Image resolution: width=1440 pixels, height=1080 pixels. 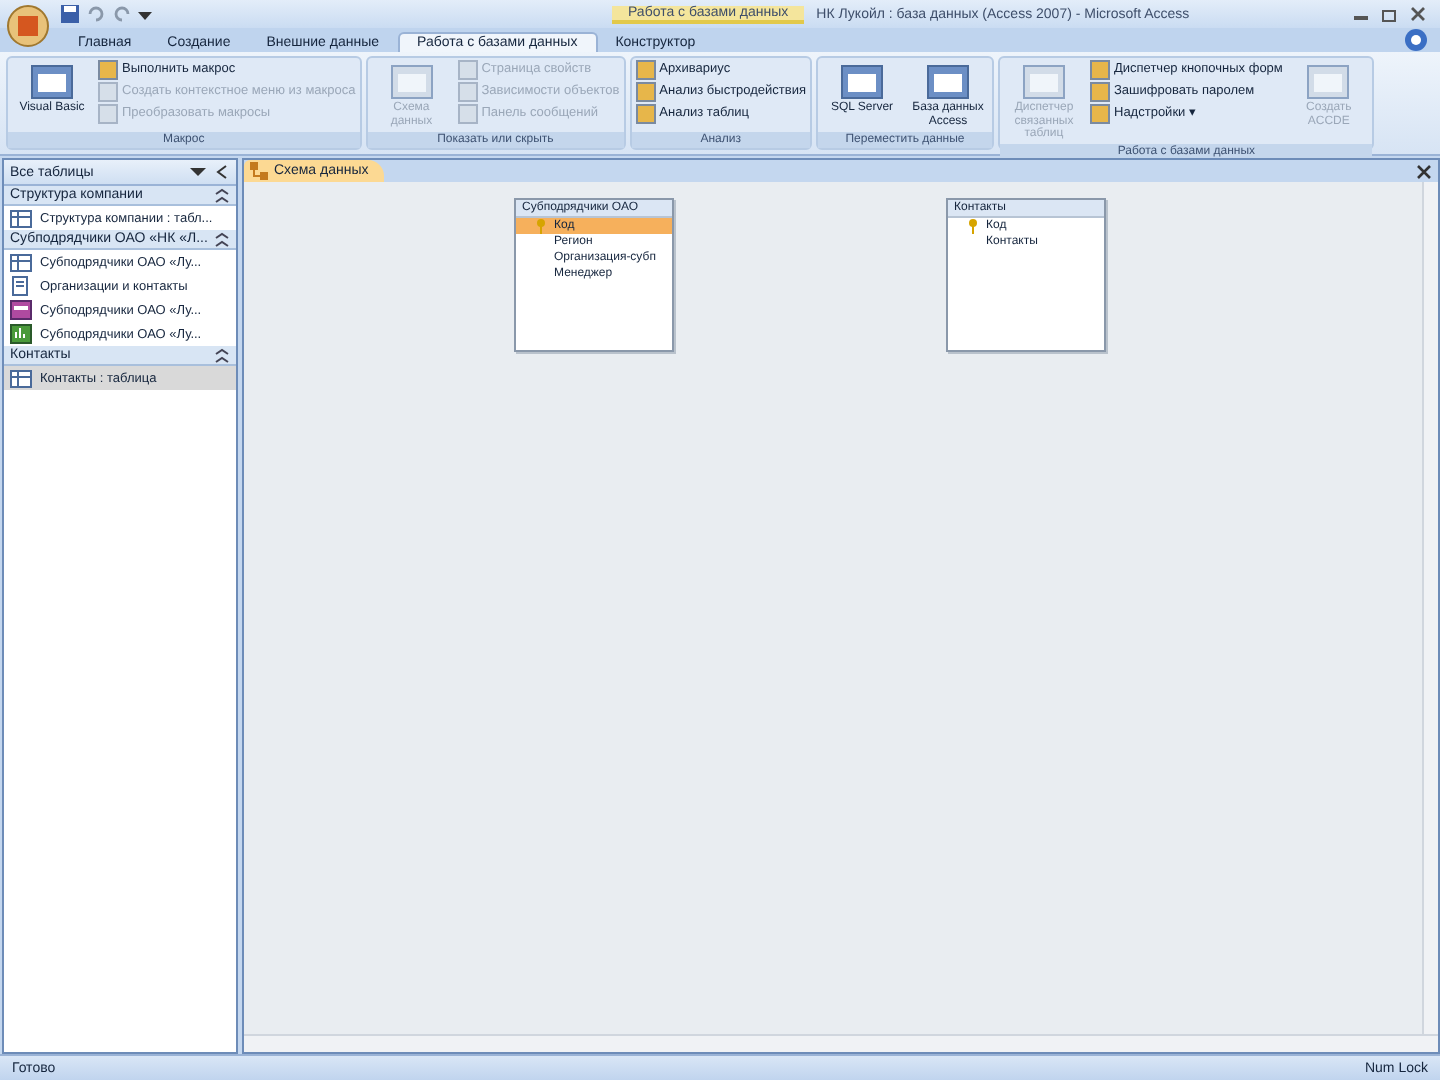 I want to click on relationships-icon, so click(x=259, y=171).